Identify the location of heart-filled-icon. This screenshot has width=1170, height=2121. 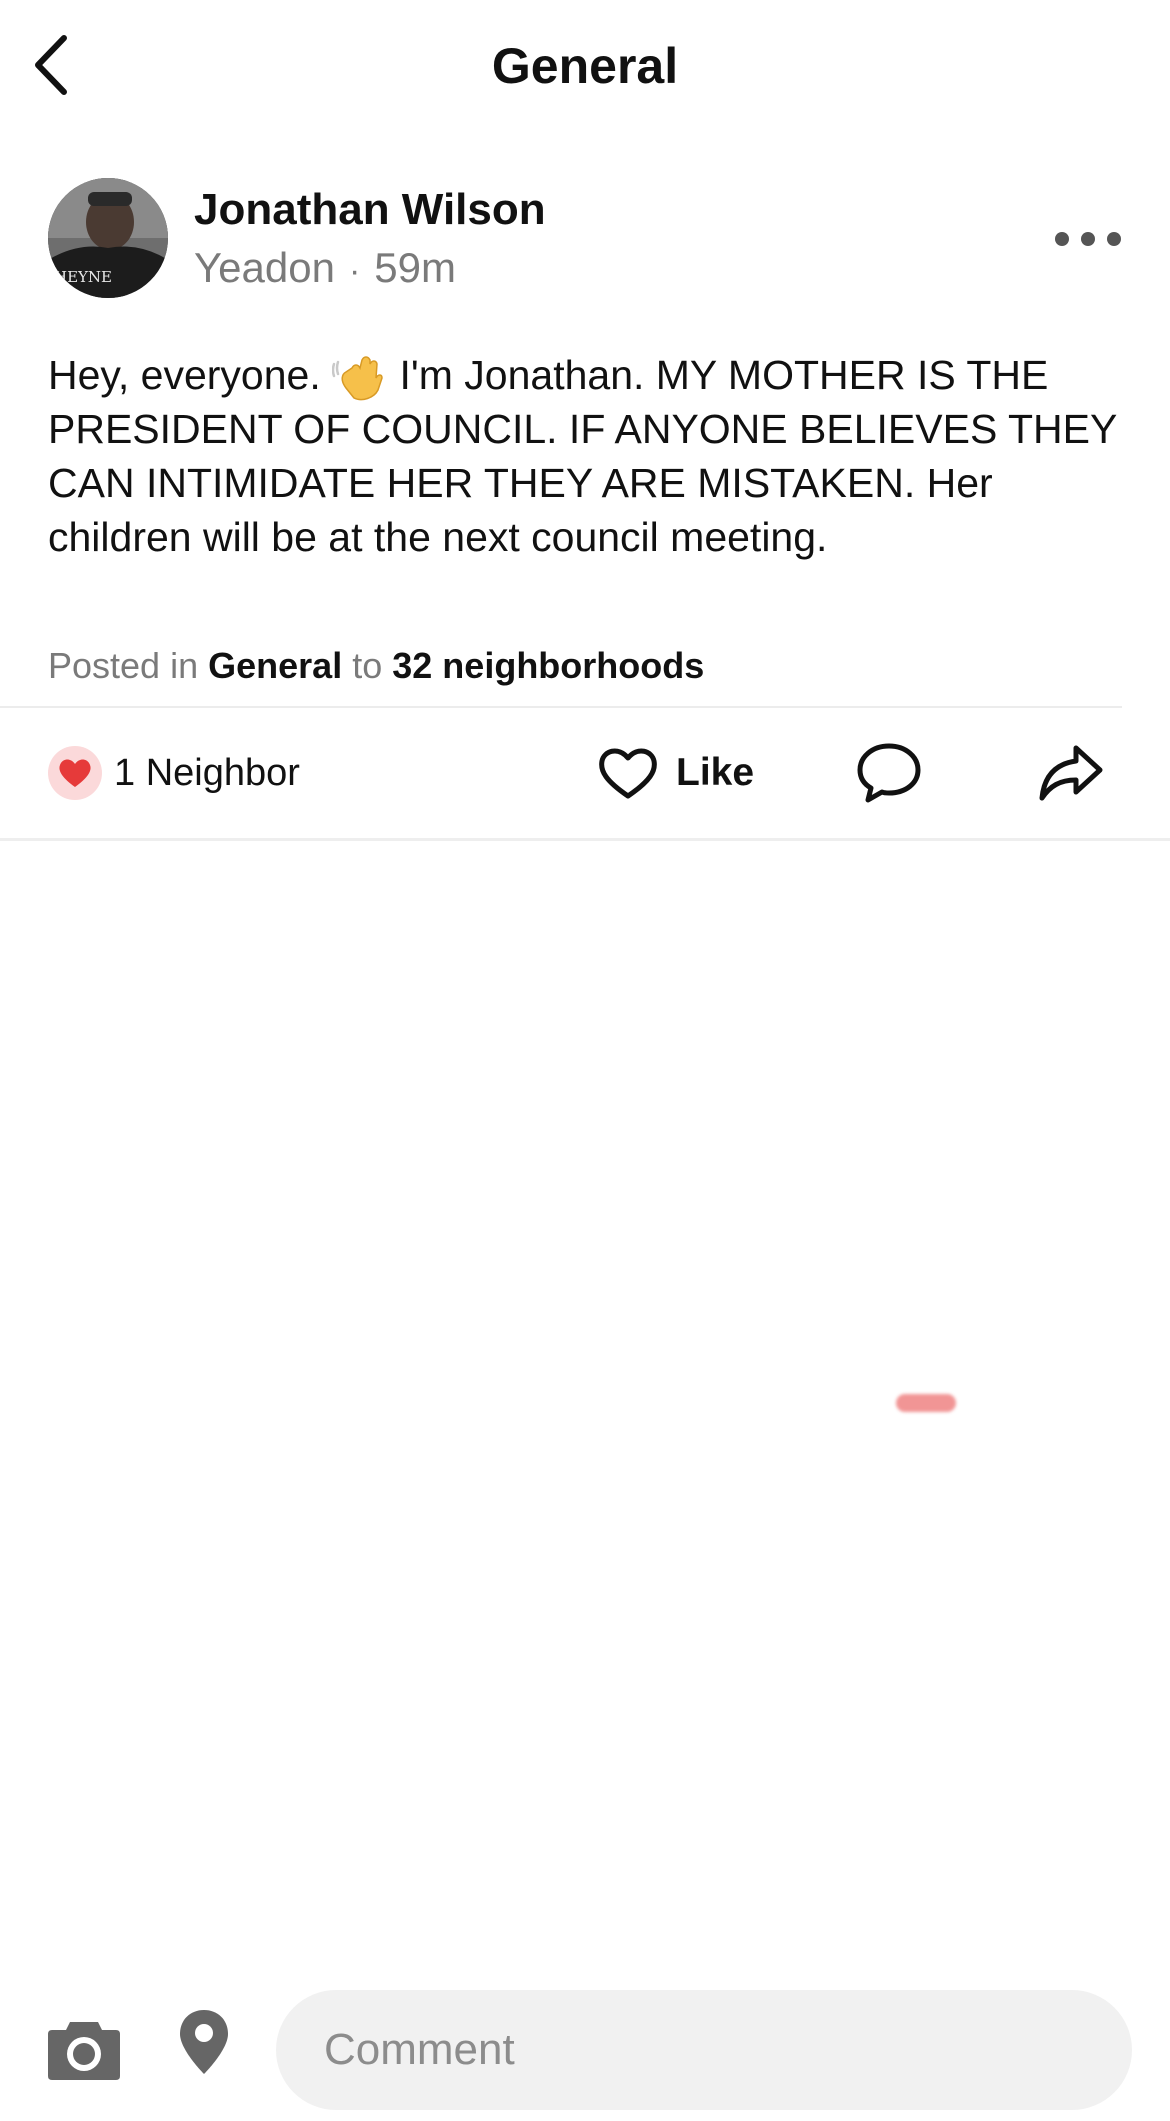
(75, 773).